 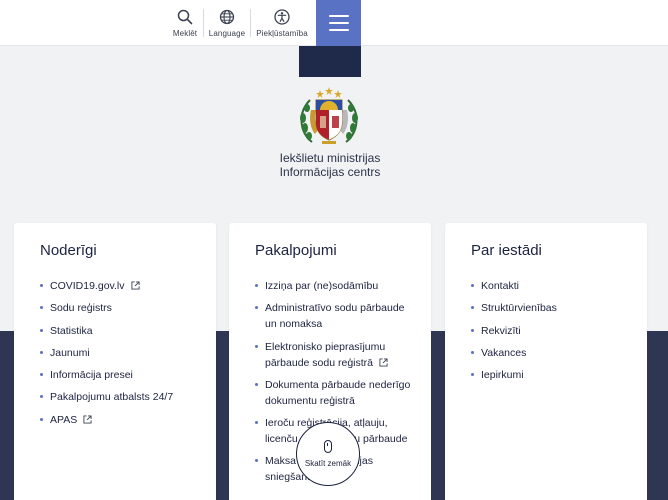 I want to click on list-item: Sodu reģistrs, so click(x=120, y=308).